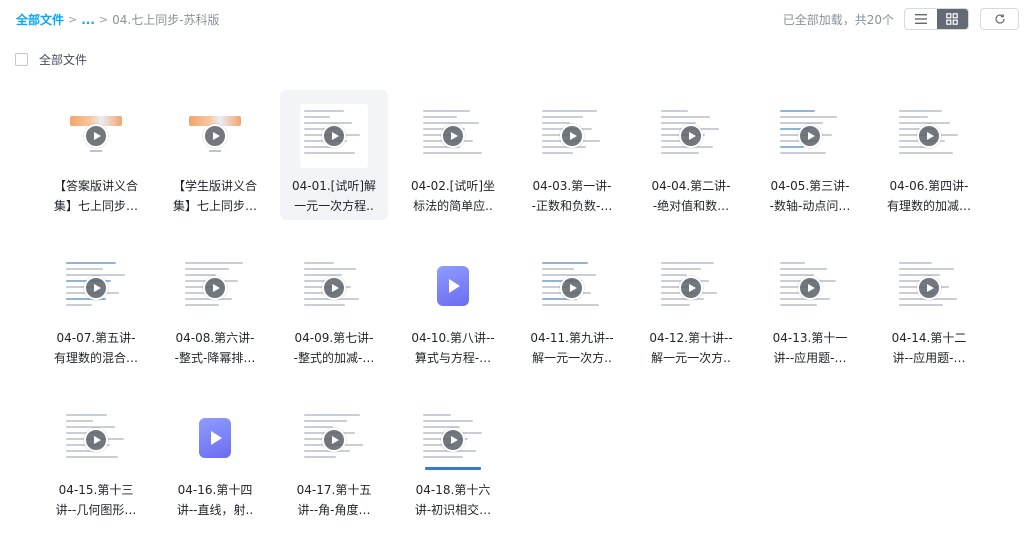  I want to click on refresh-button, so click(999, 19).